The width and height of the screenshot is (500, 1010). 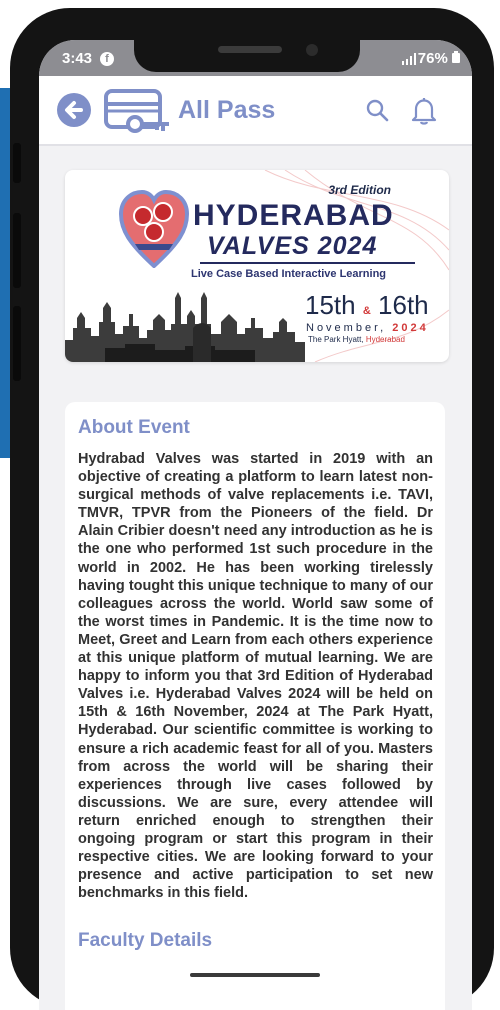 I want to click on banner-venue: The Park Hyatt, Hyderabad, so click(x=356, y=339).